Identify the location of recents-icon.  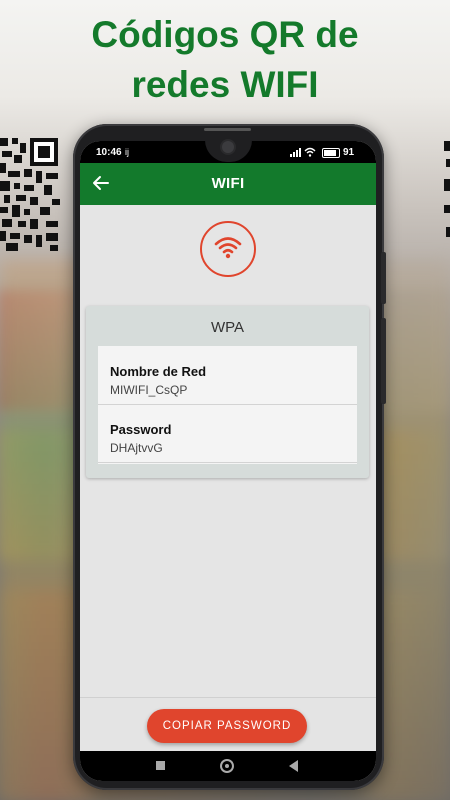
(160, 765).